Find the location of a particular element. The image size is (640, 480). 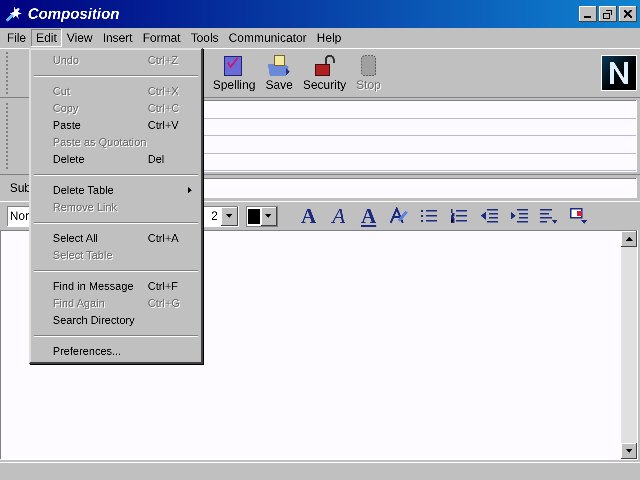

numbered-list-icon is located at coordinates (459, 216).